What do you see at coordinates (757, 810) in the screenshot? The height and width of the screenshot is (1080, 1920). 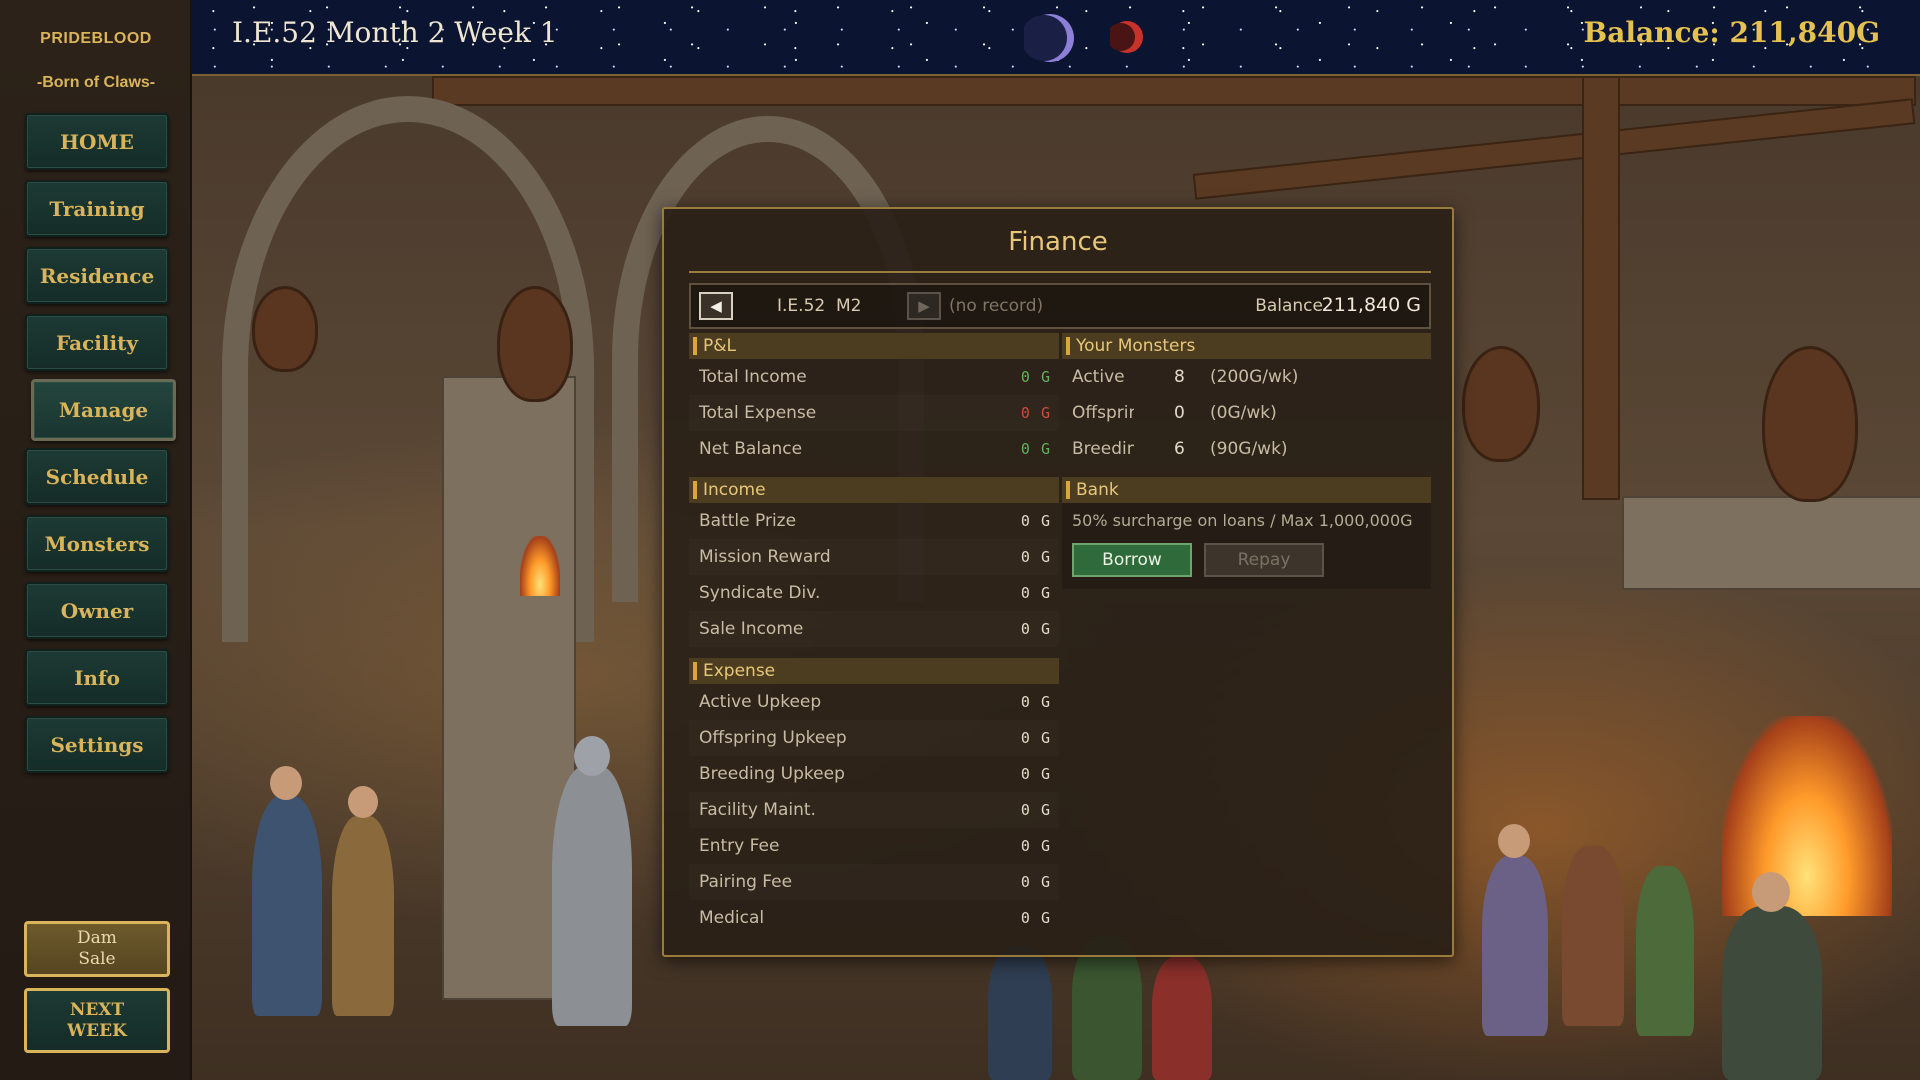 I see `expense-row-label: Facility Maint.` at bounding box center [757, 810].